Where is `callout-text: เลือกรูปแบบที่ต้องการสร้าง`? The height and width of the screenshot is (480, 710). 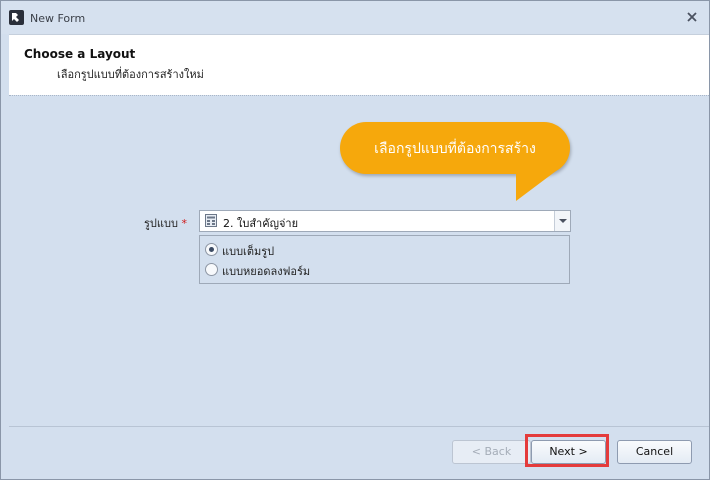 callout-text: เลือกรูปแบบที่ต้องการสร้าง is located at coordinates (455, 149).